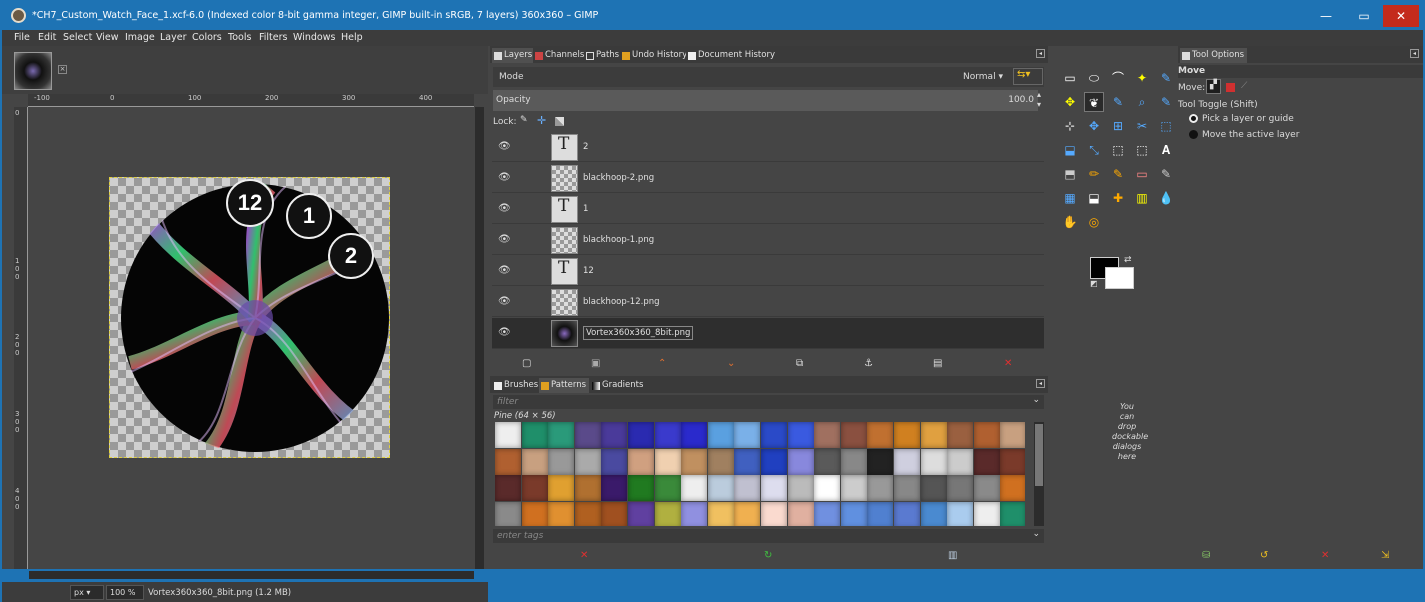 This screenshot has height=602, width=1425. I want to click on new-group-icon: ▣, so click(595, 363).